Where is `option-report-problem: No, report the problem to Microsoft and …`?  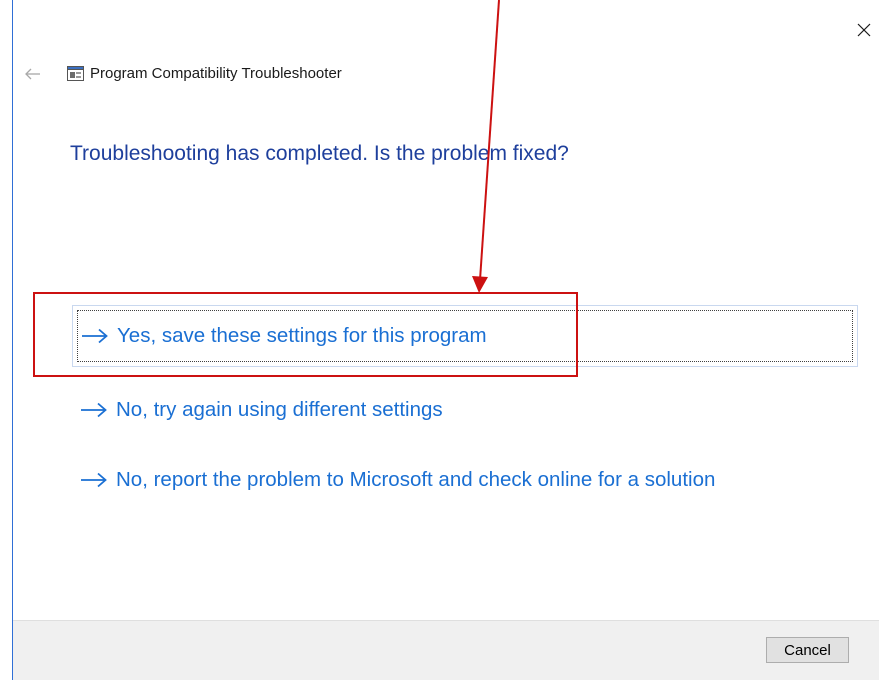 option-report-problem: No, report the problem to Microsoft and … is located at coordinates (393, 480).